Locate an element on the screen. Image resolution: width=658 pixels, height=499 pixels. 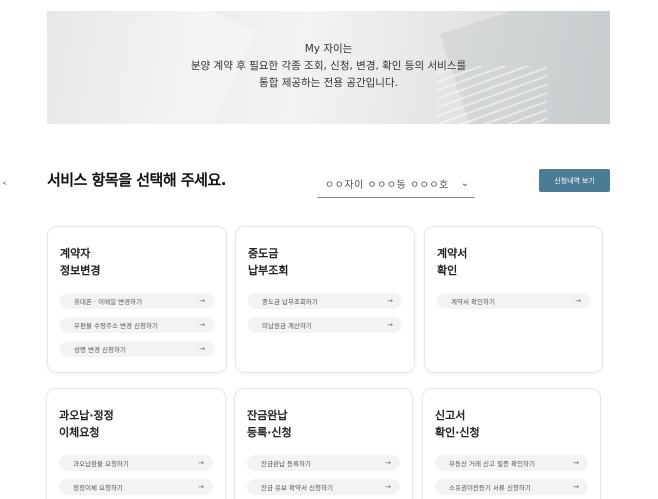
card-balance-payment: 잔금완납 등록·신청 잔금완납 등록하기 → 잔금 유보 확약서 신청하기 → is located at coordinates (323, 443).